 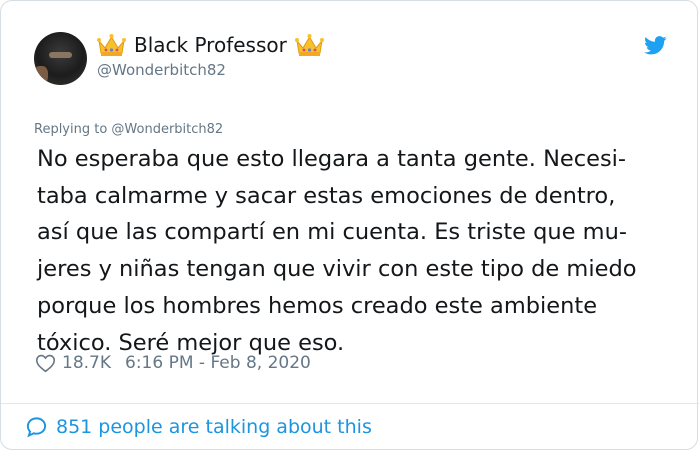 What do you see at coordinates (655, 45) in the screenshot?
I see `twitter-bird-icon` at bounding box center [655, 45].